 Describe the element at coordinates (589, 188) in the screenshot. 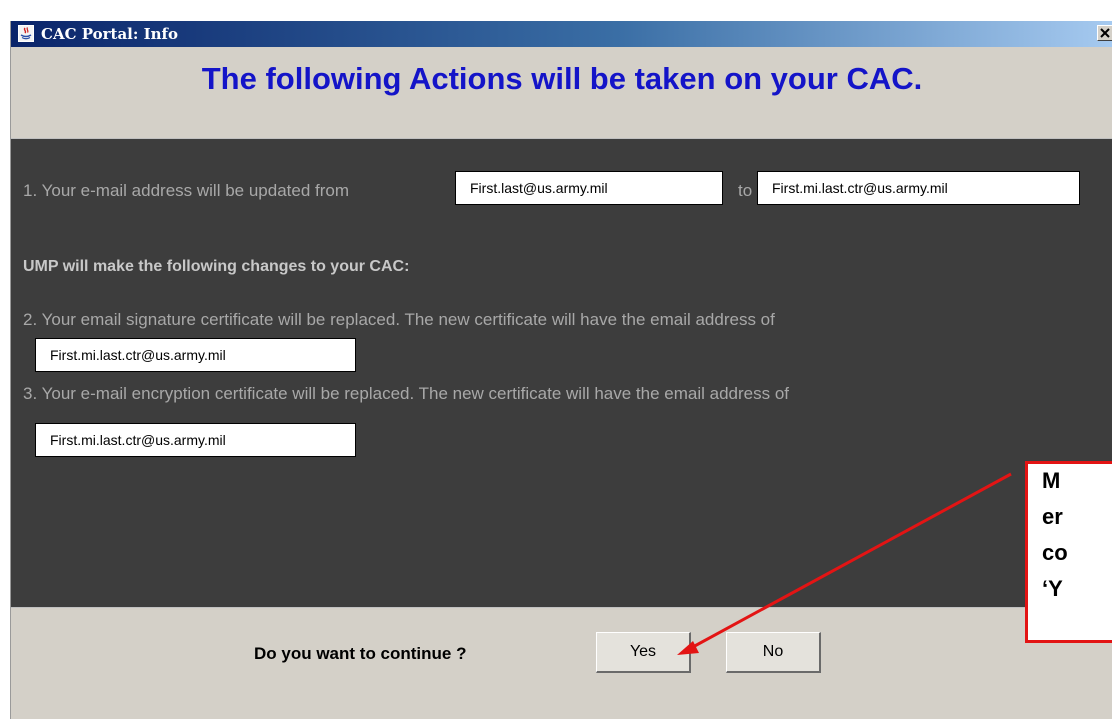

I see `old-email-field: First.last@us.army.mil` at that location.